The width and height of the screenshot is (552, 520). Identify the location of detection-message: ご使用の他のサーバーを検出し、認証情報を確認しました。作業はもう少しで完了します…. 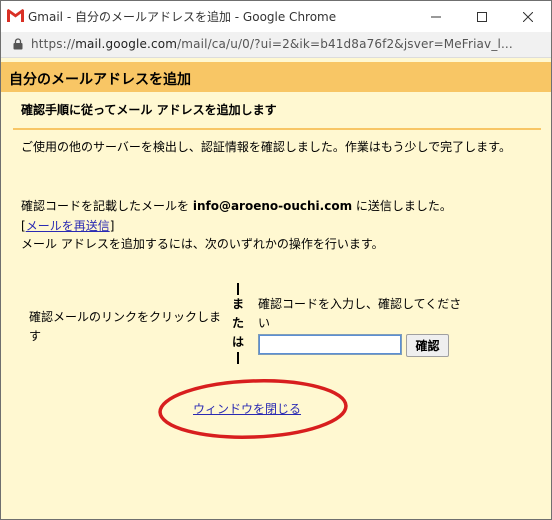
(266, 147).